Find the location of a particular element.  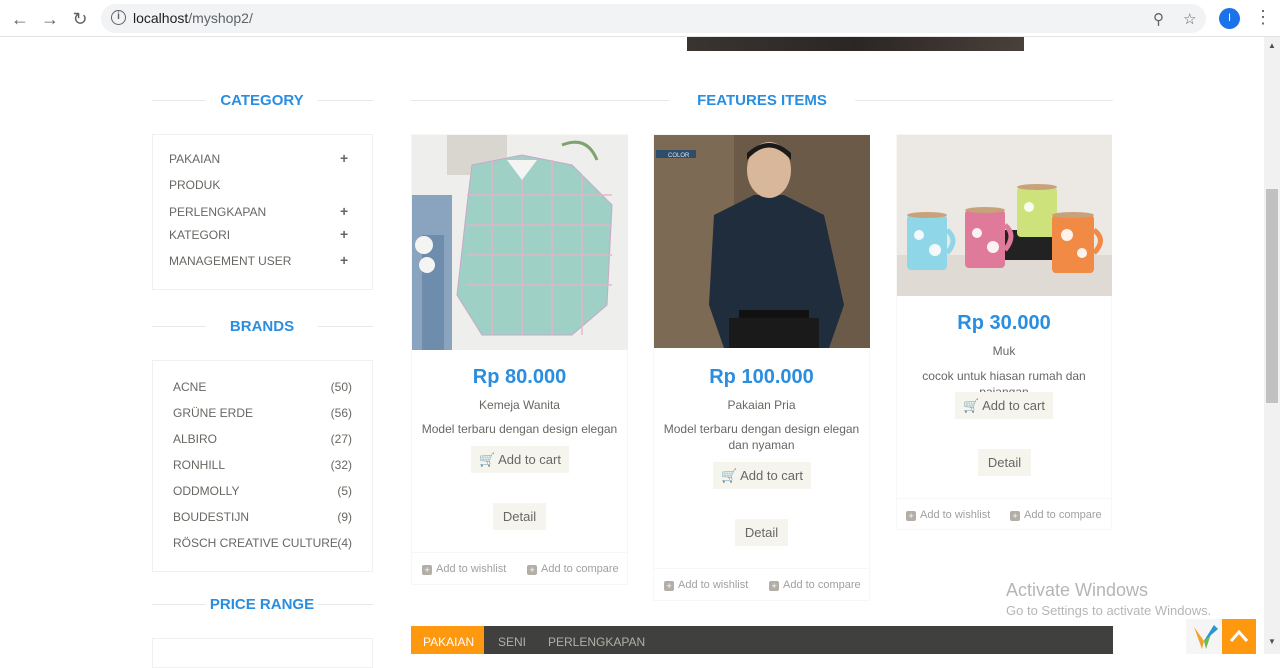

url-host: localhost is located at coordinates (161, 18).